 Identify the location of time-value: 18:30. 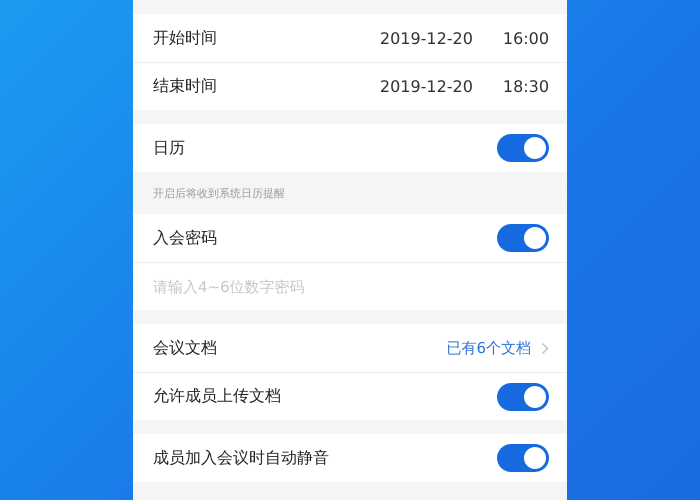
(525, 86).